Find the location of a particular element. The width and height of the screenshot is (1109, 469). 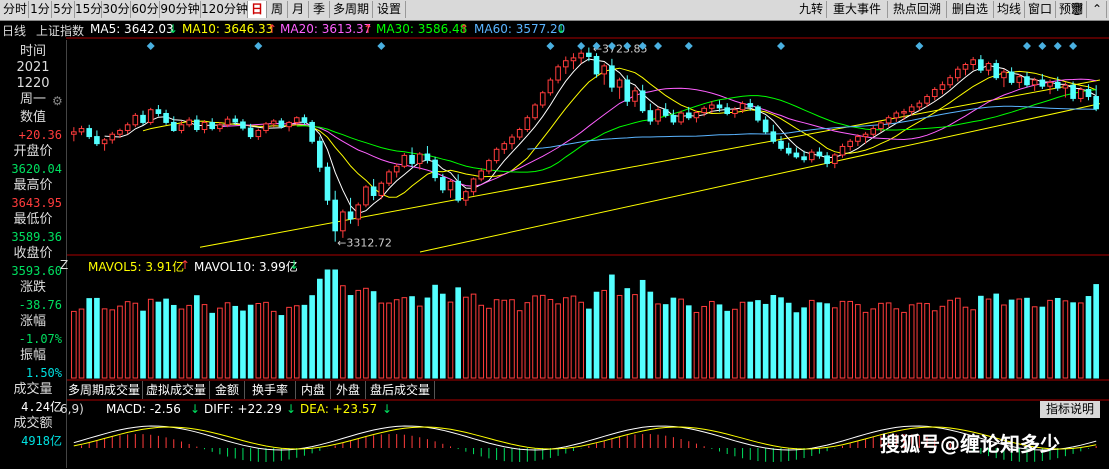

dea-value: DEA: +23.57 is located at coordinates (339, 409).